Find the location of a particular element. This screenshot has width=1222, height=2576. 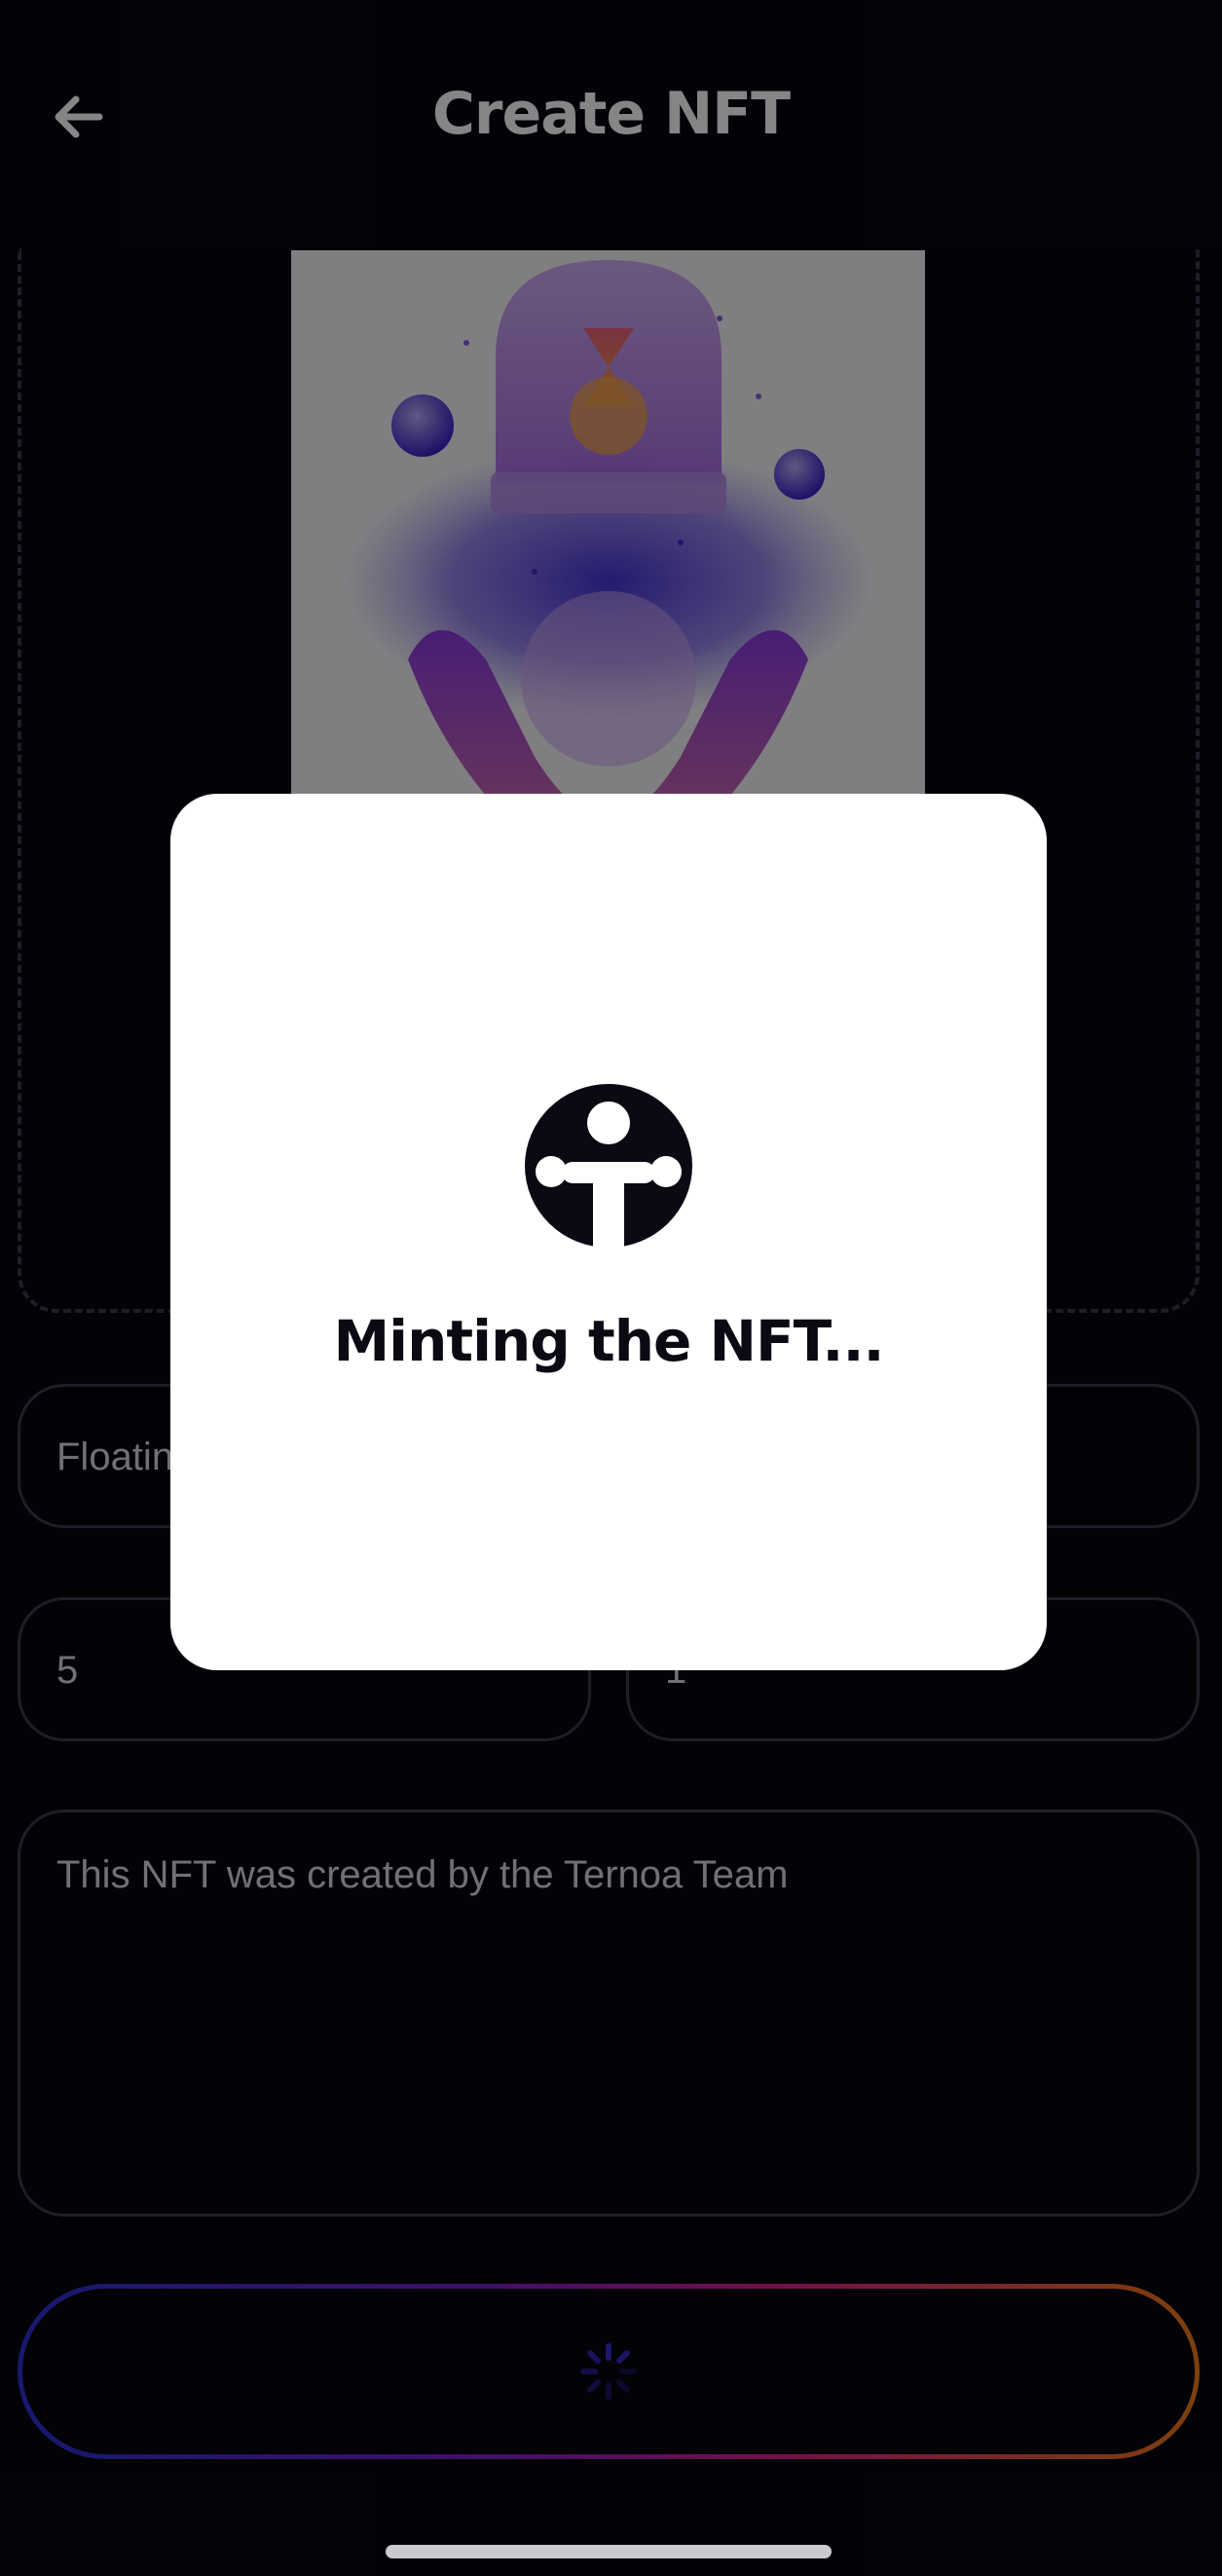

ternoa-logo-icon is located at coordinates (608, 1166).